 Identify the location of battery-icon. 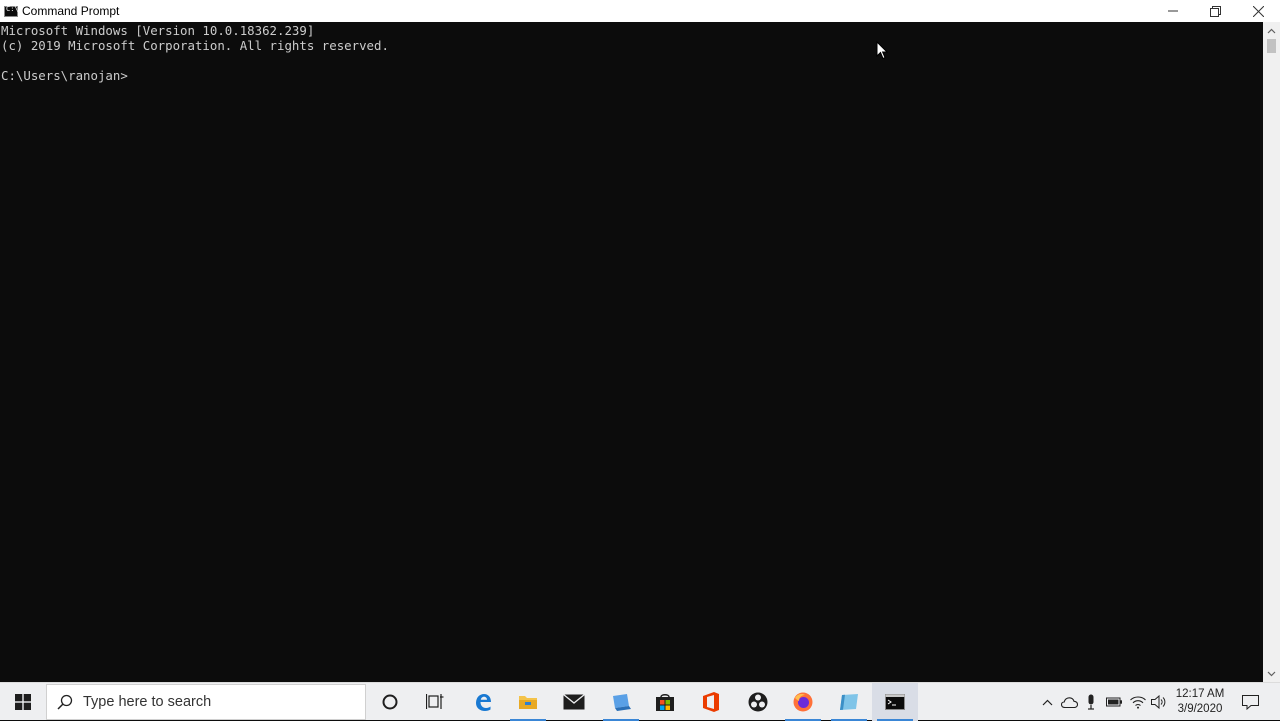
(1113, 702).